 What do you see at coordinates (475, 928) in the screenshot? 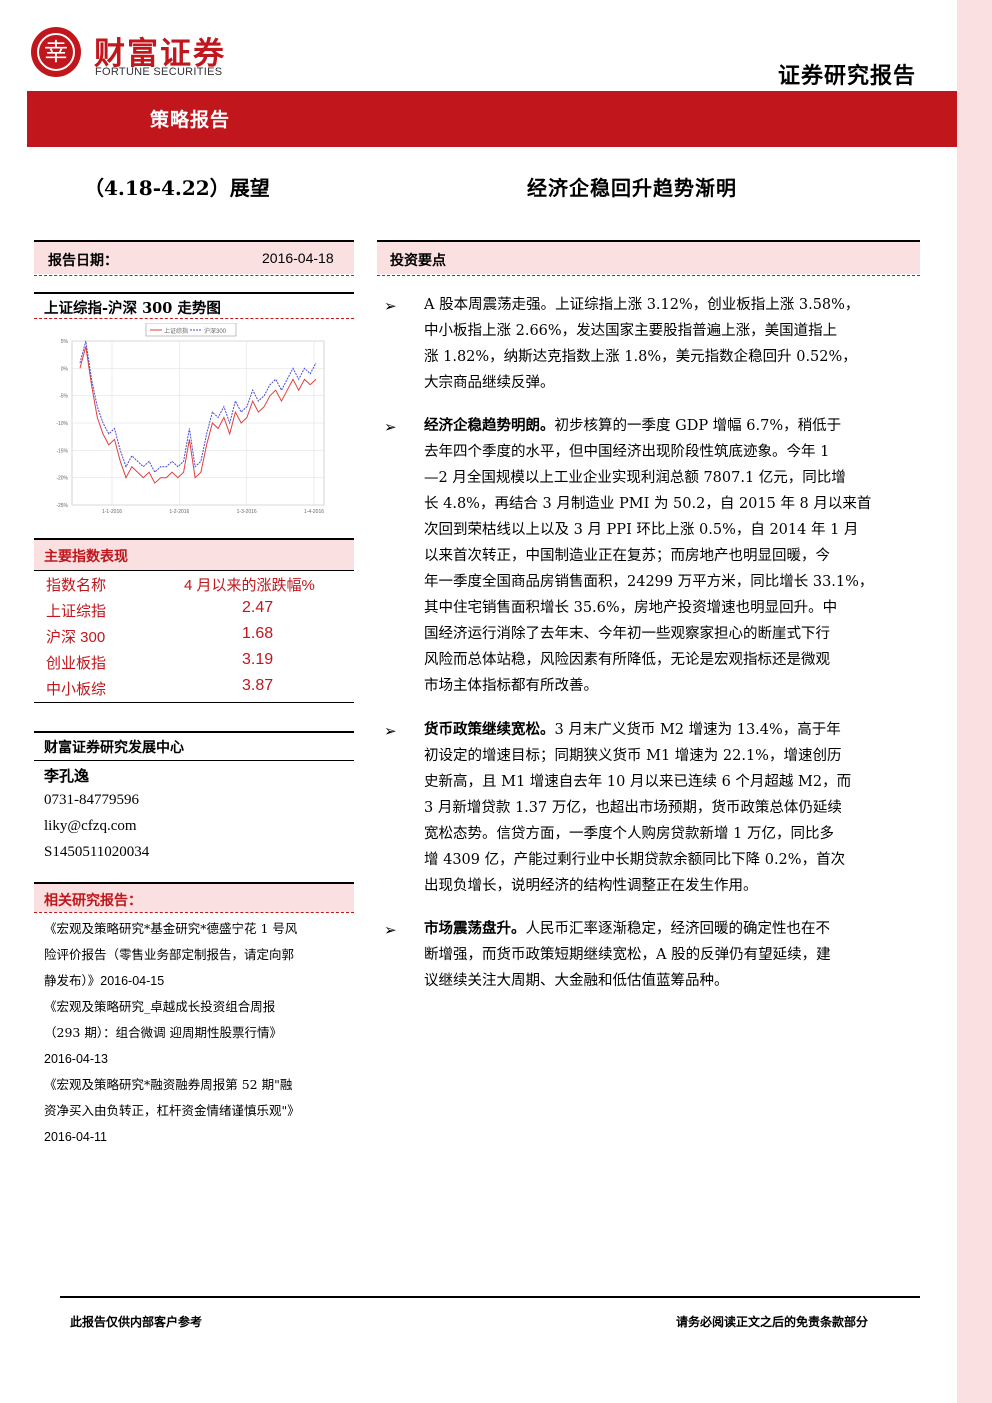
I see `key-point-lead: 市场震荡盘升。` at bounding box center [475, 928].